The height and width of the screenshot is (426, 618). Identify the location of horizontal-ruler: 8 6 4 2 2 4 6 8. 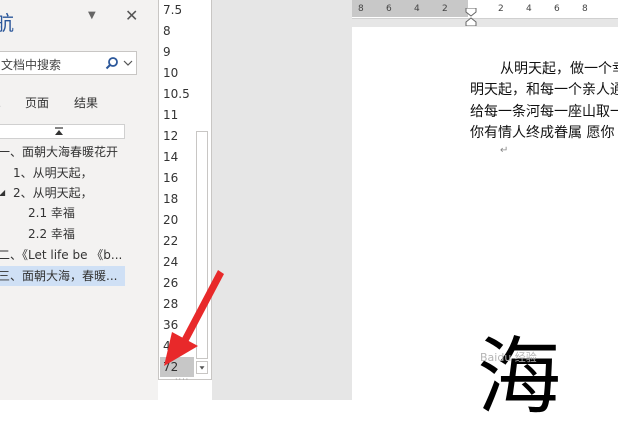
(485, 13).